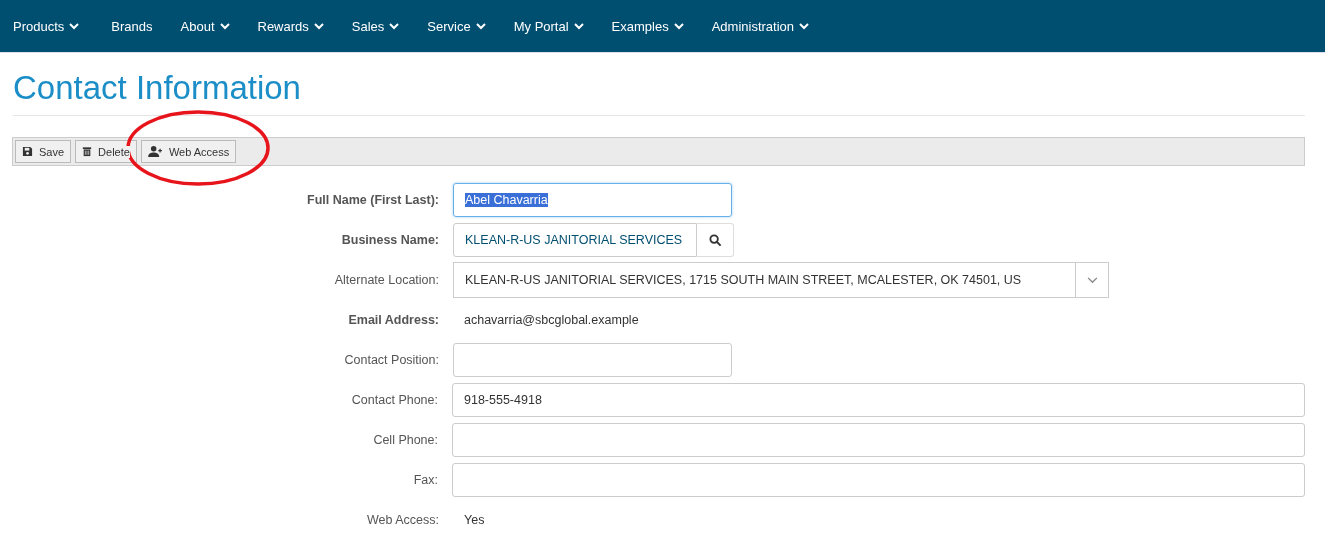  What do you see at coordinates (205, 26) in the screenshot?
I see `nav-menu-item: About` at bounding box center [205, 26].